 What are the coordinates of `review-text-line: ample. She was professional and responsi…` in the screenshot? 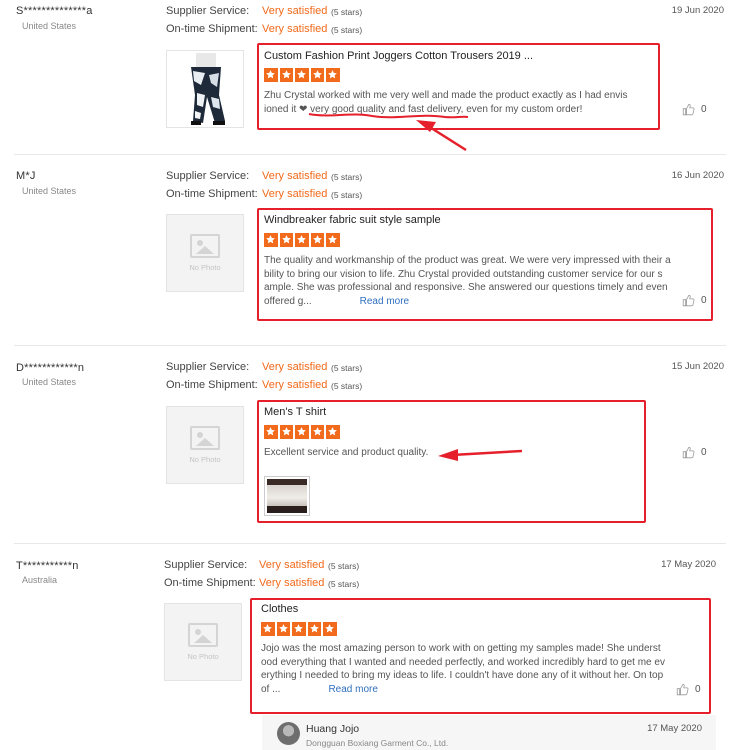 It's located at (466, 287).